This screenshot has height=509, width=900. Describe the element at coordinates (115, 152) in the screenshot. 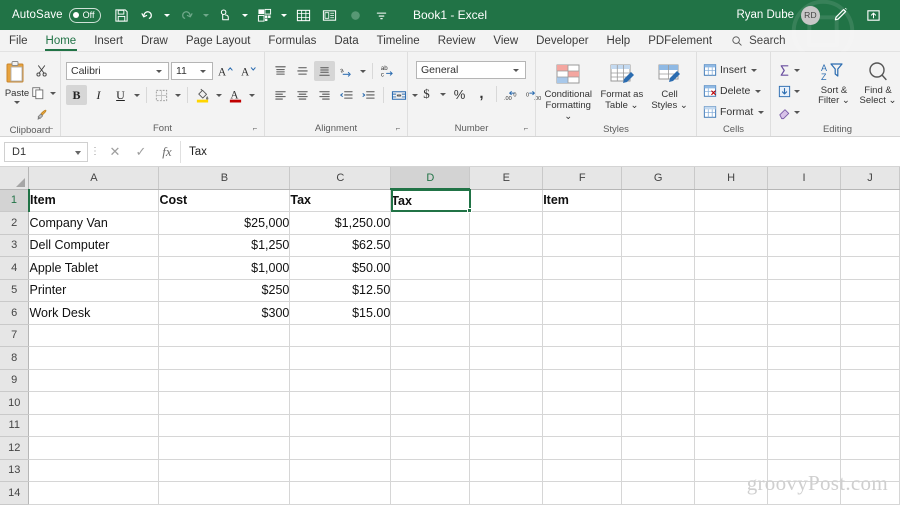

I see `cancel-formula-button: ✕` at that location.